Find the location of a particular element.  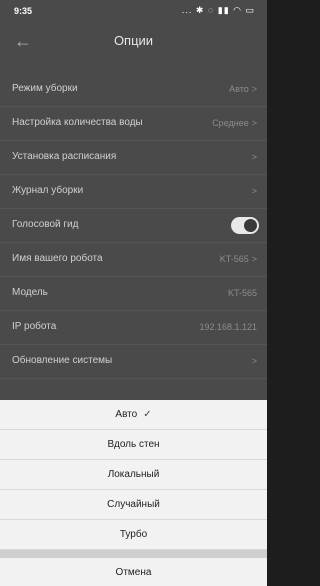

option-label: Вдоль стен is located at coordinates (133, 444).